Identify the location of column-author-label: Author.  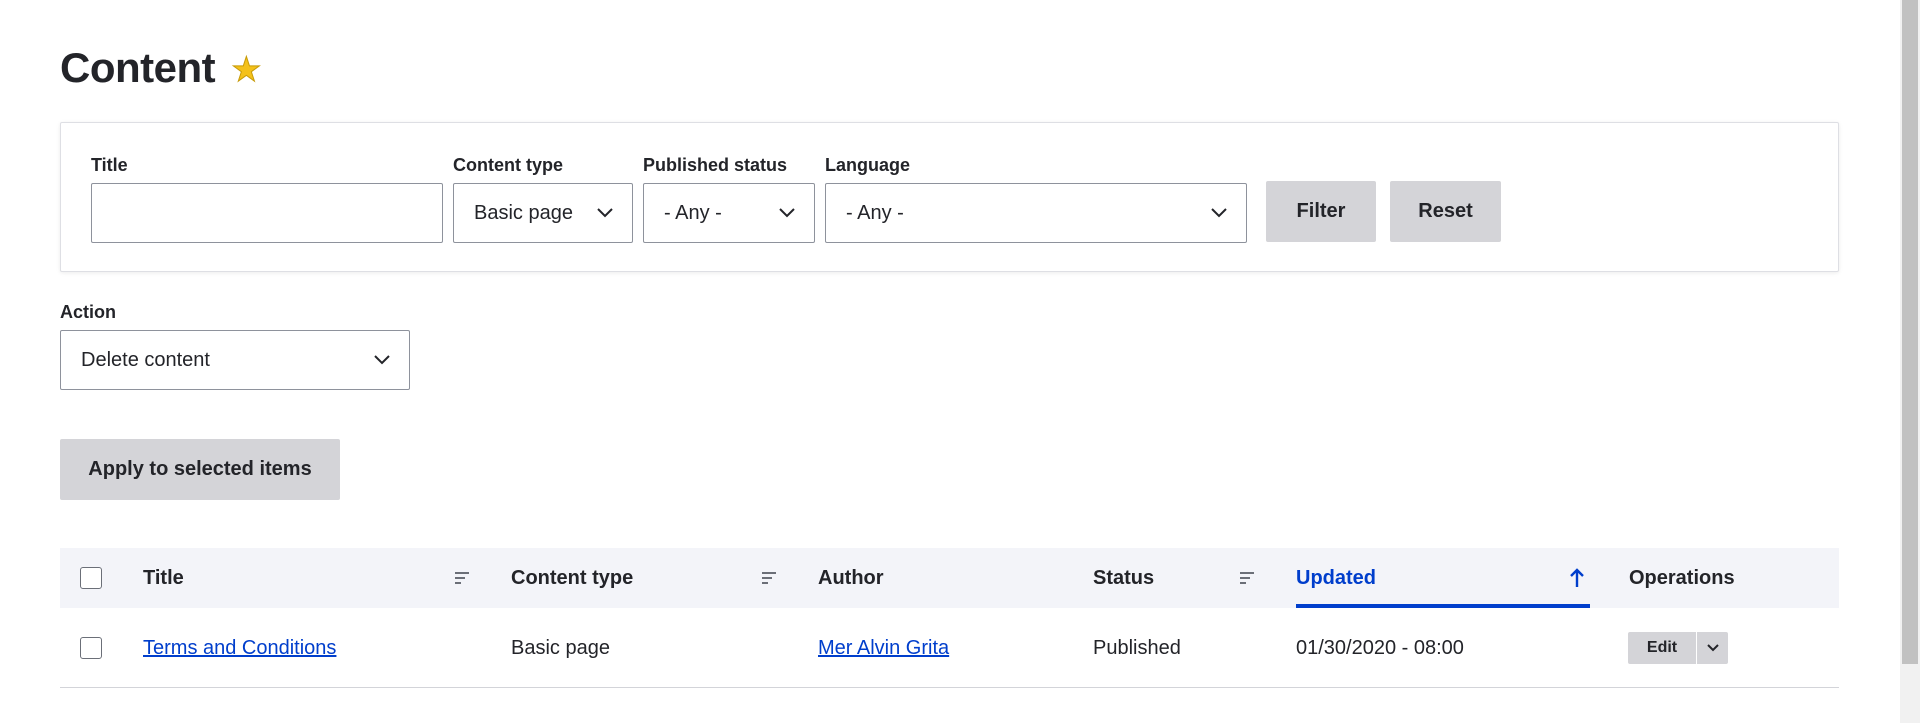
(851, 577).